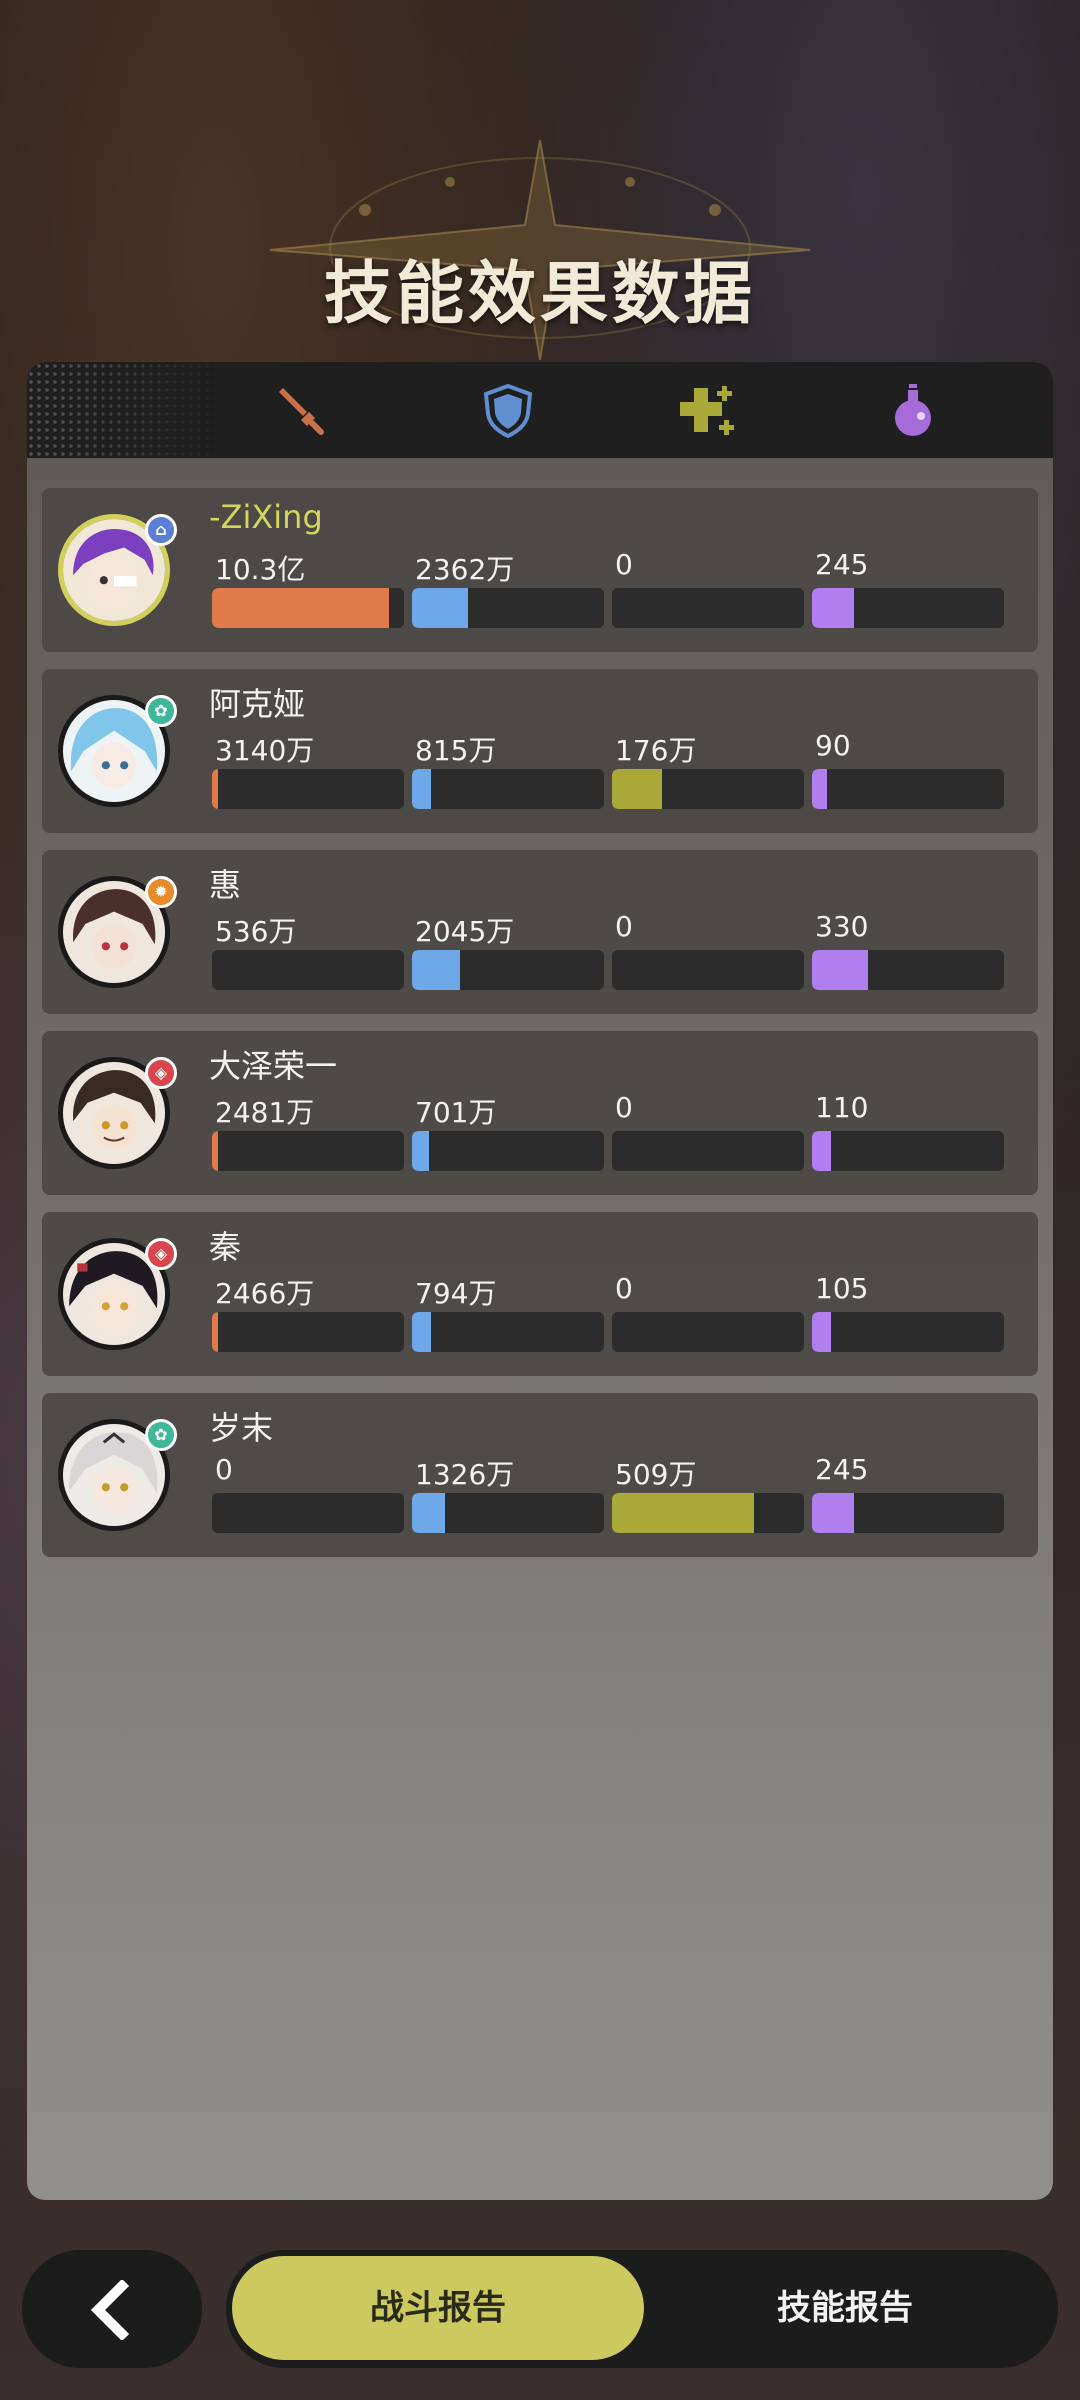 The width and height of the screenshot is (1080, 2400). Describe the element at coordinates (127, 410) in the screenshot. I see `decorative-dots` at that location.